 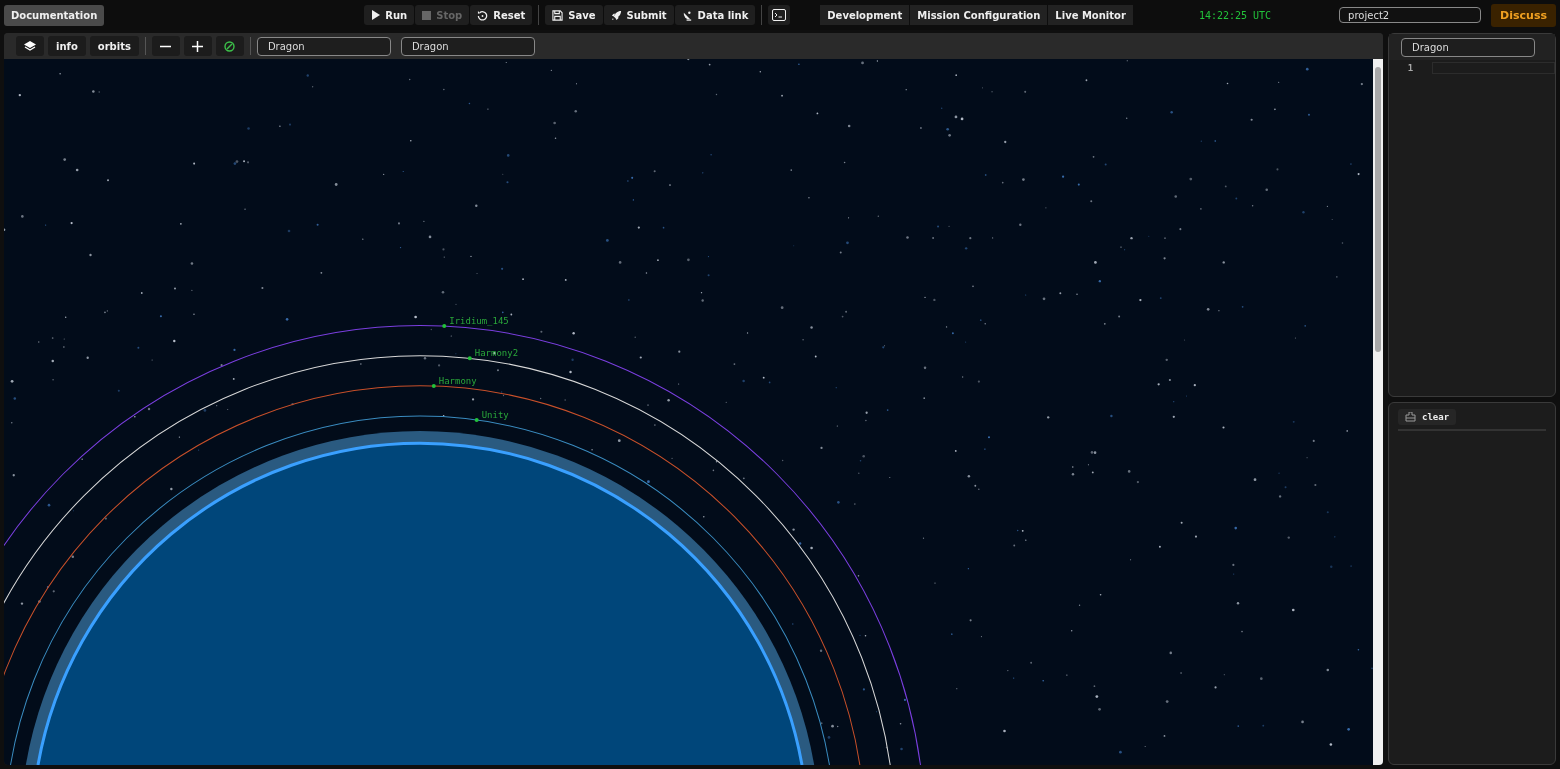 What do you see at coordinates (457, 381) in the screenshot?
I see `satellite-label: Harmony` at bounding box center [457, 381].